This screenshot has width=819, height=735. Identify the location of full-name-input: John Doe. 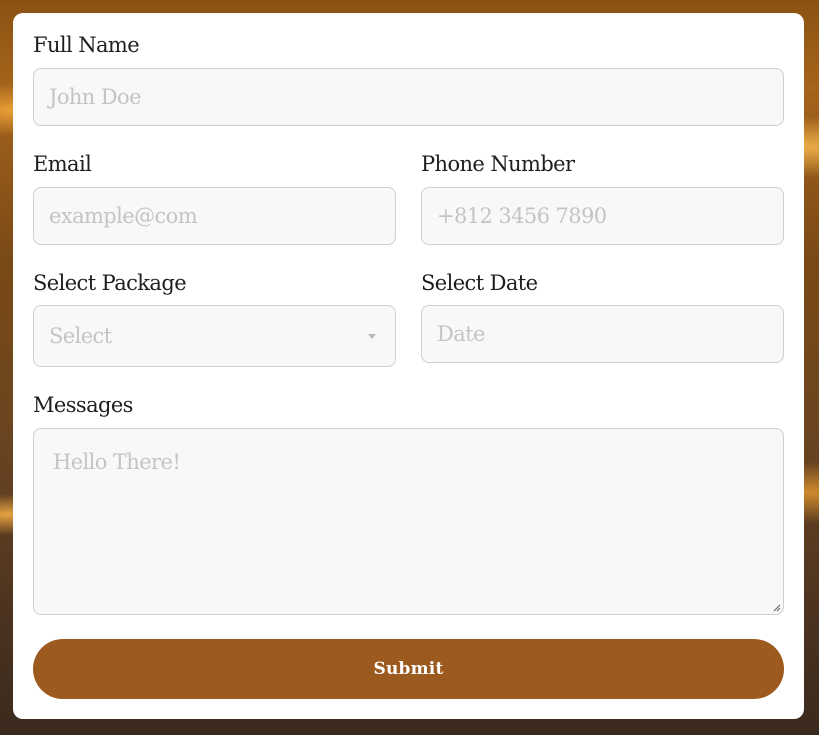
(408, 97).